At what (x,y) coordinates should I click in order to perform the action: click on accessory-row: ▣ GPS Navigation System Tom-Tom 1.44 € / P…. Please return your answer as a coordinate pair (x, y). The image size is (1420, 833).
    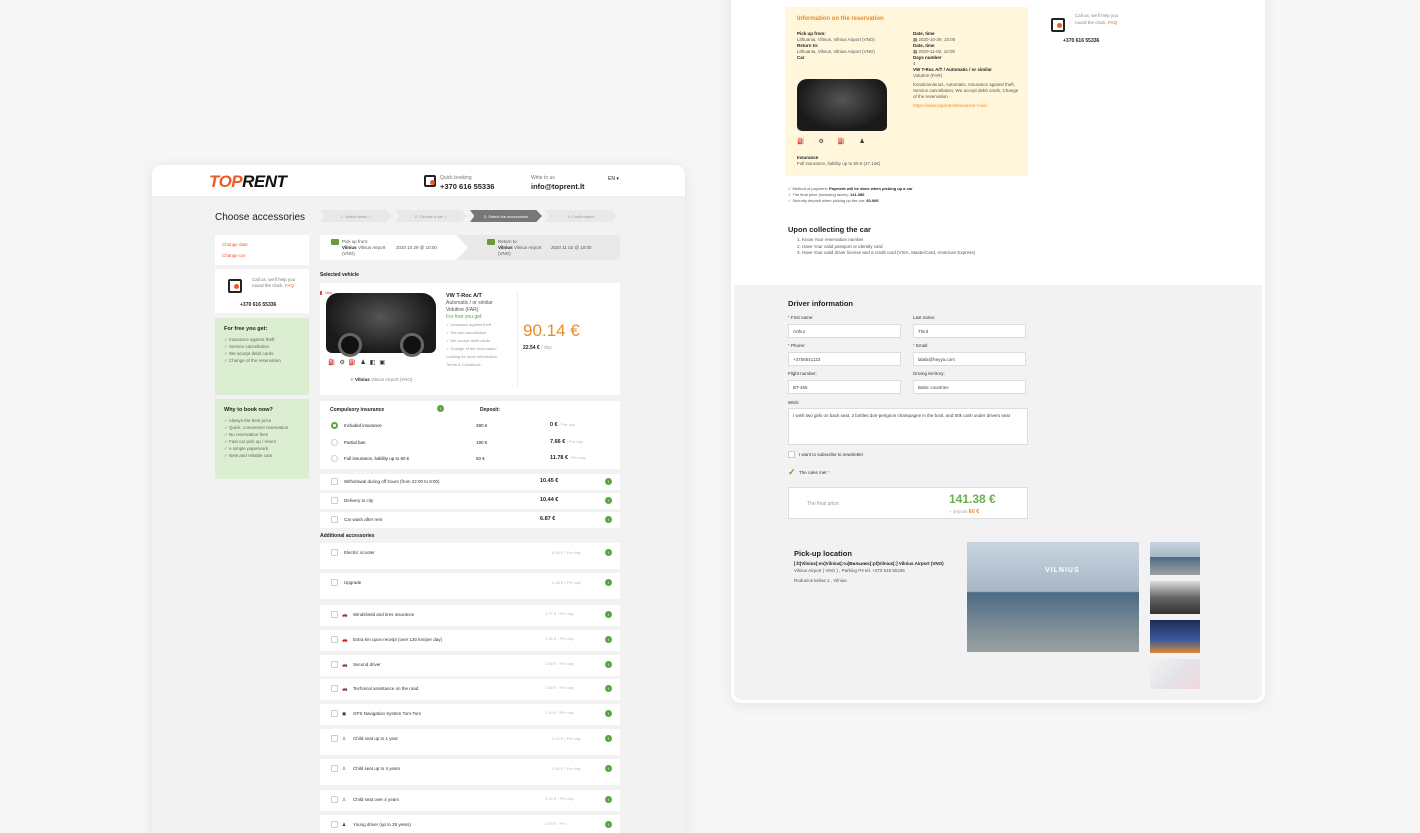
    Looking at the image, I should click on (470, 714).